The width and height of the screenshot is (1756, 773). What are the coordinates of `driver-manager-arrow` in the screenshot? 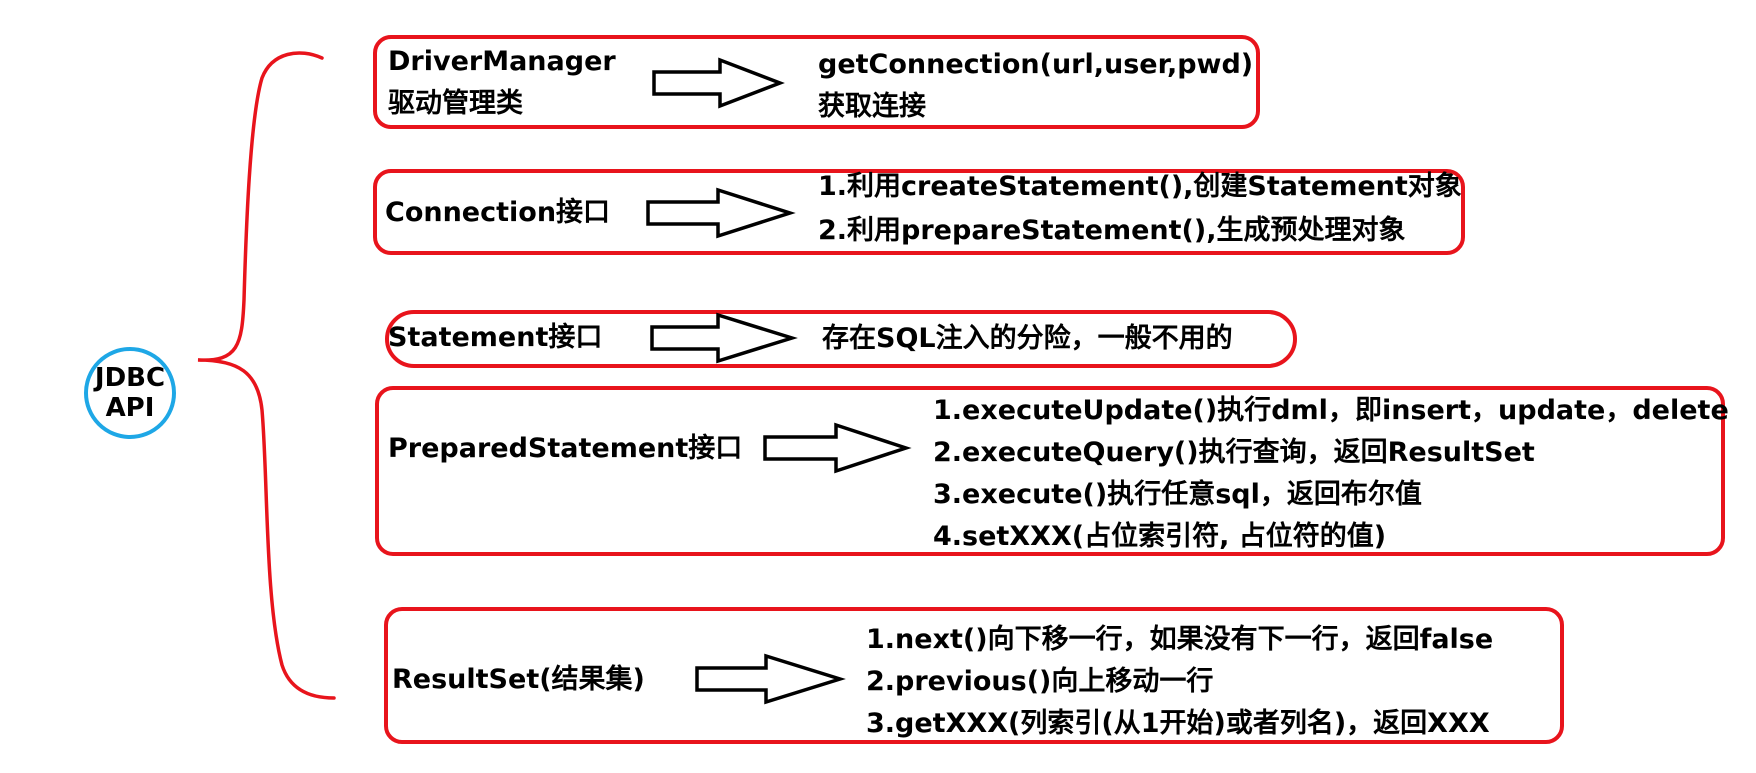 It's located at (718, 83).